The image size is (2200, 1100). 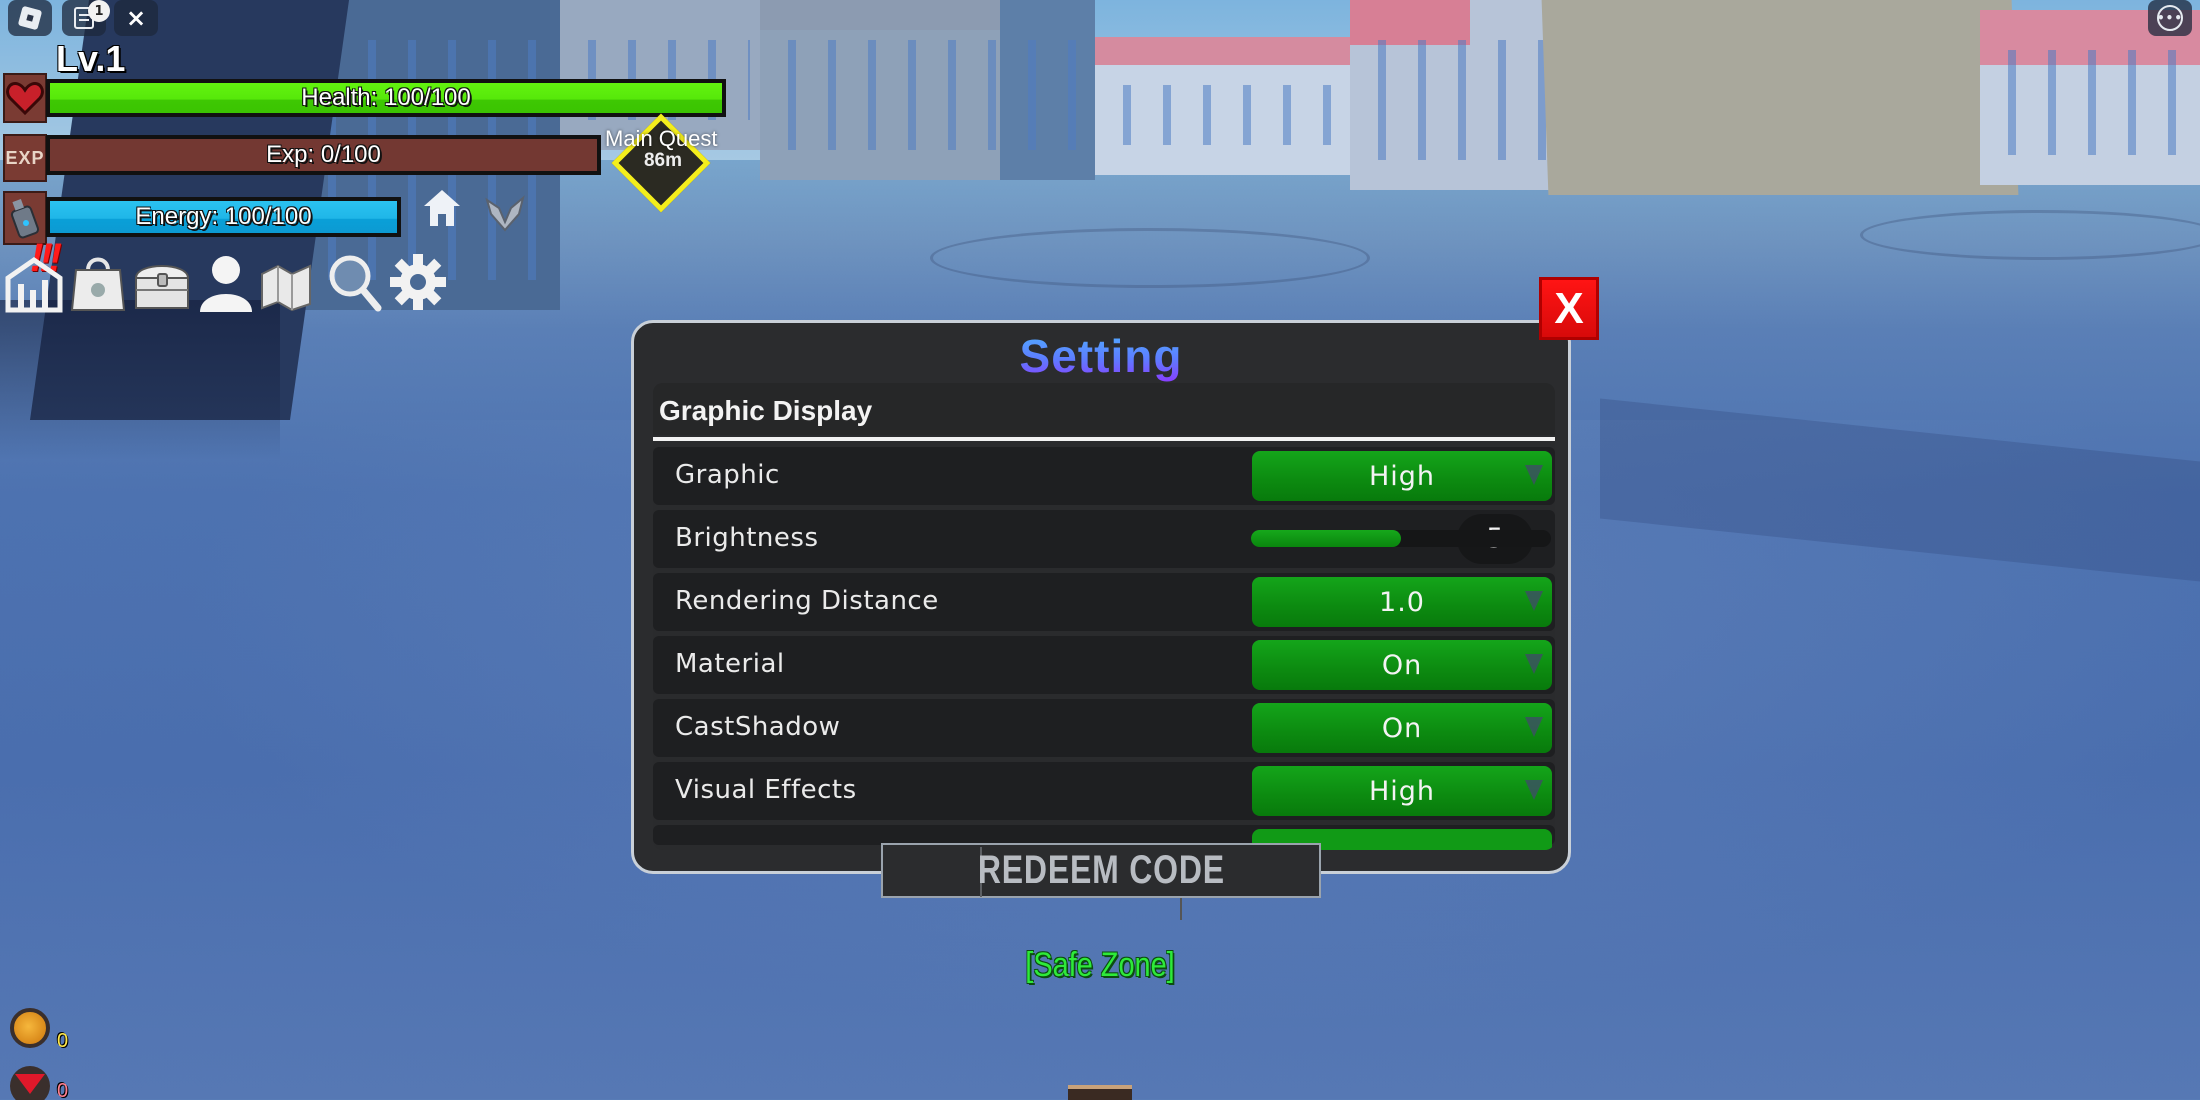 I want to click on more-icon: •••, so click(x=2170, y=18).